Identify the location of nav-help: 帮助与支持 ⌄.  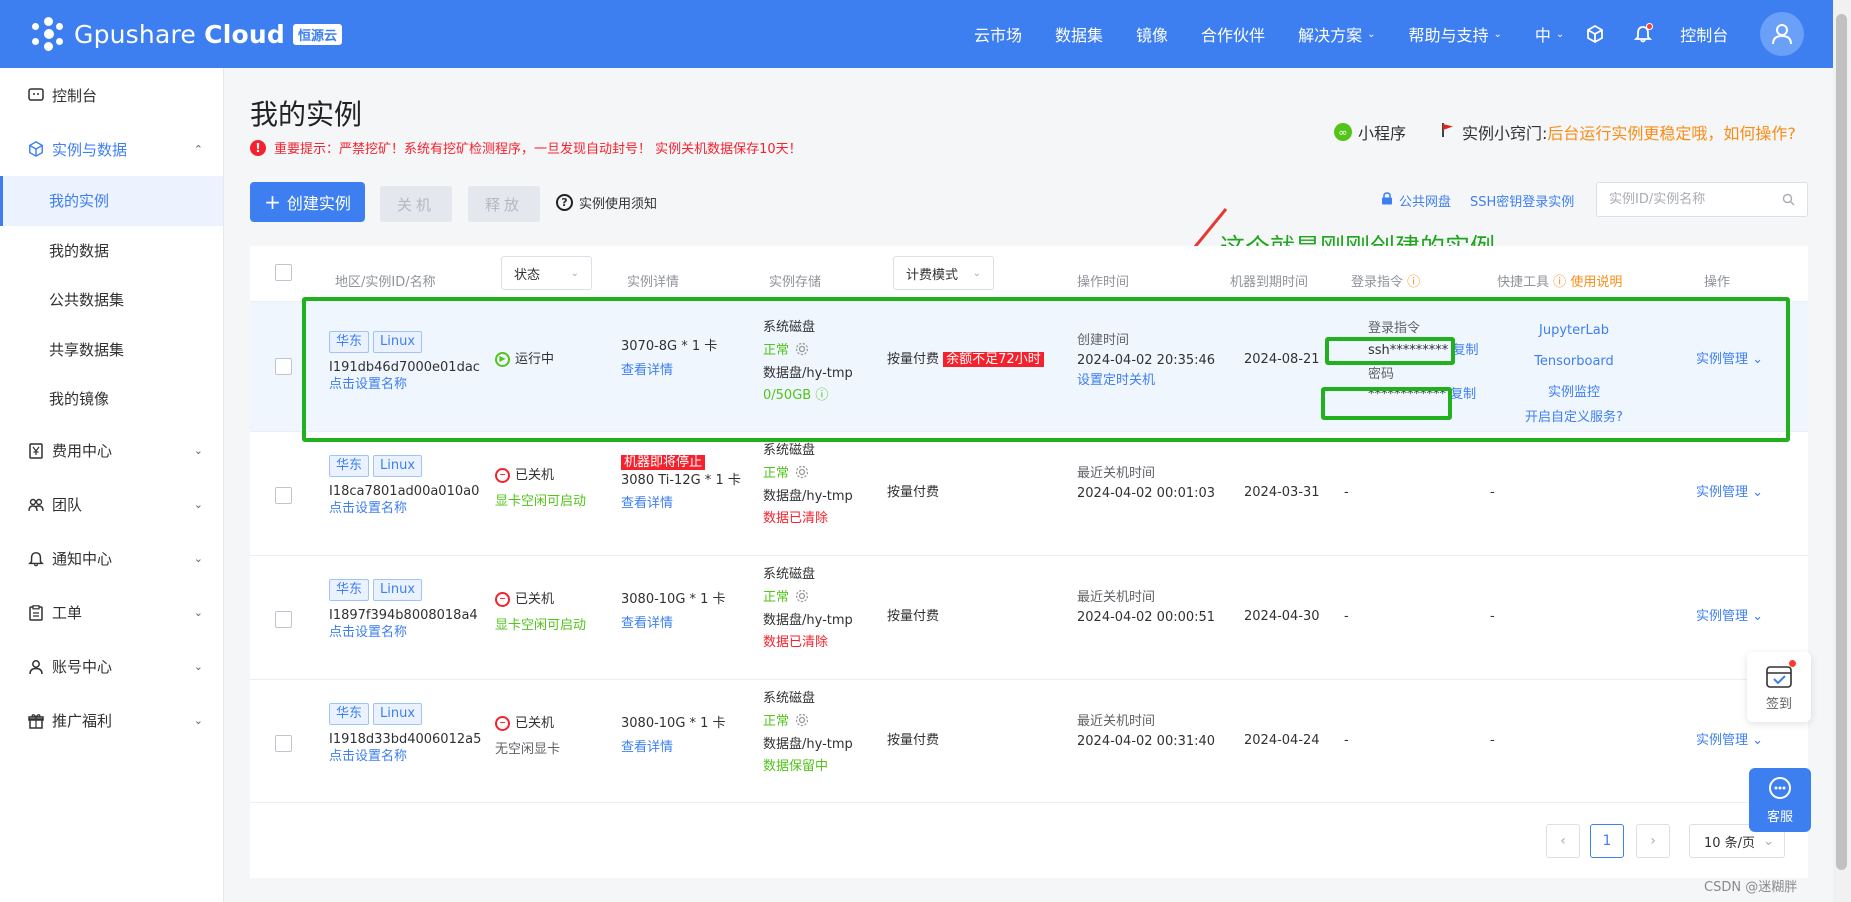
(1454, 34).